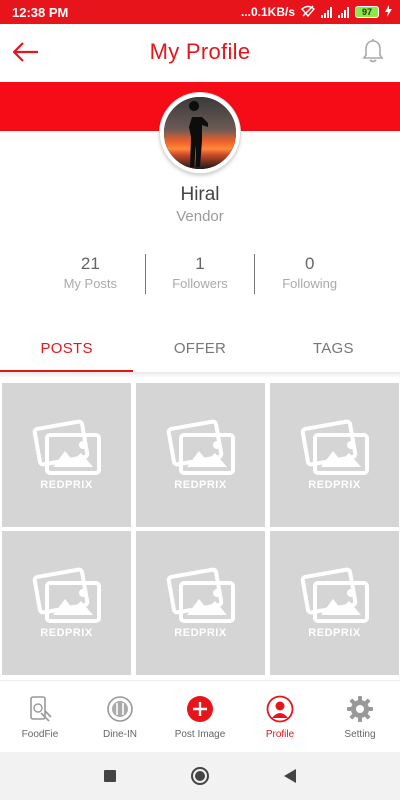  What do you see at coordinates (360, 709) in the screenshot?
I see `gear-icon` at bounding box center [360, 709].